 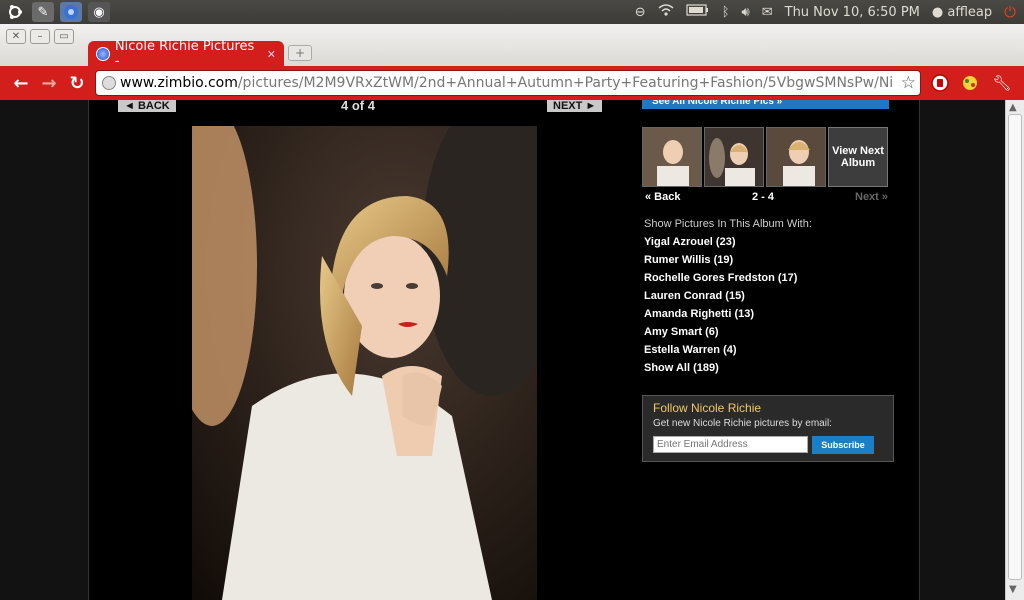 What do you see at coordinates (720, 245) in the screenshot?
I see `filter-link: Yigal Azrouel (23)` at bounding box center [720, 245].